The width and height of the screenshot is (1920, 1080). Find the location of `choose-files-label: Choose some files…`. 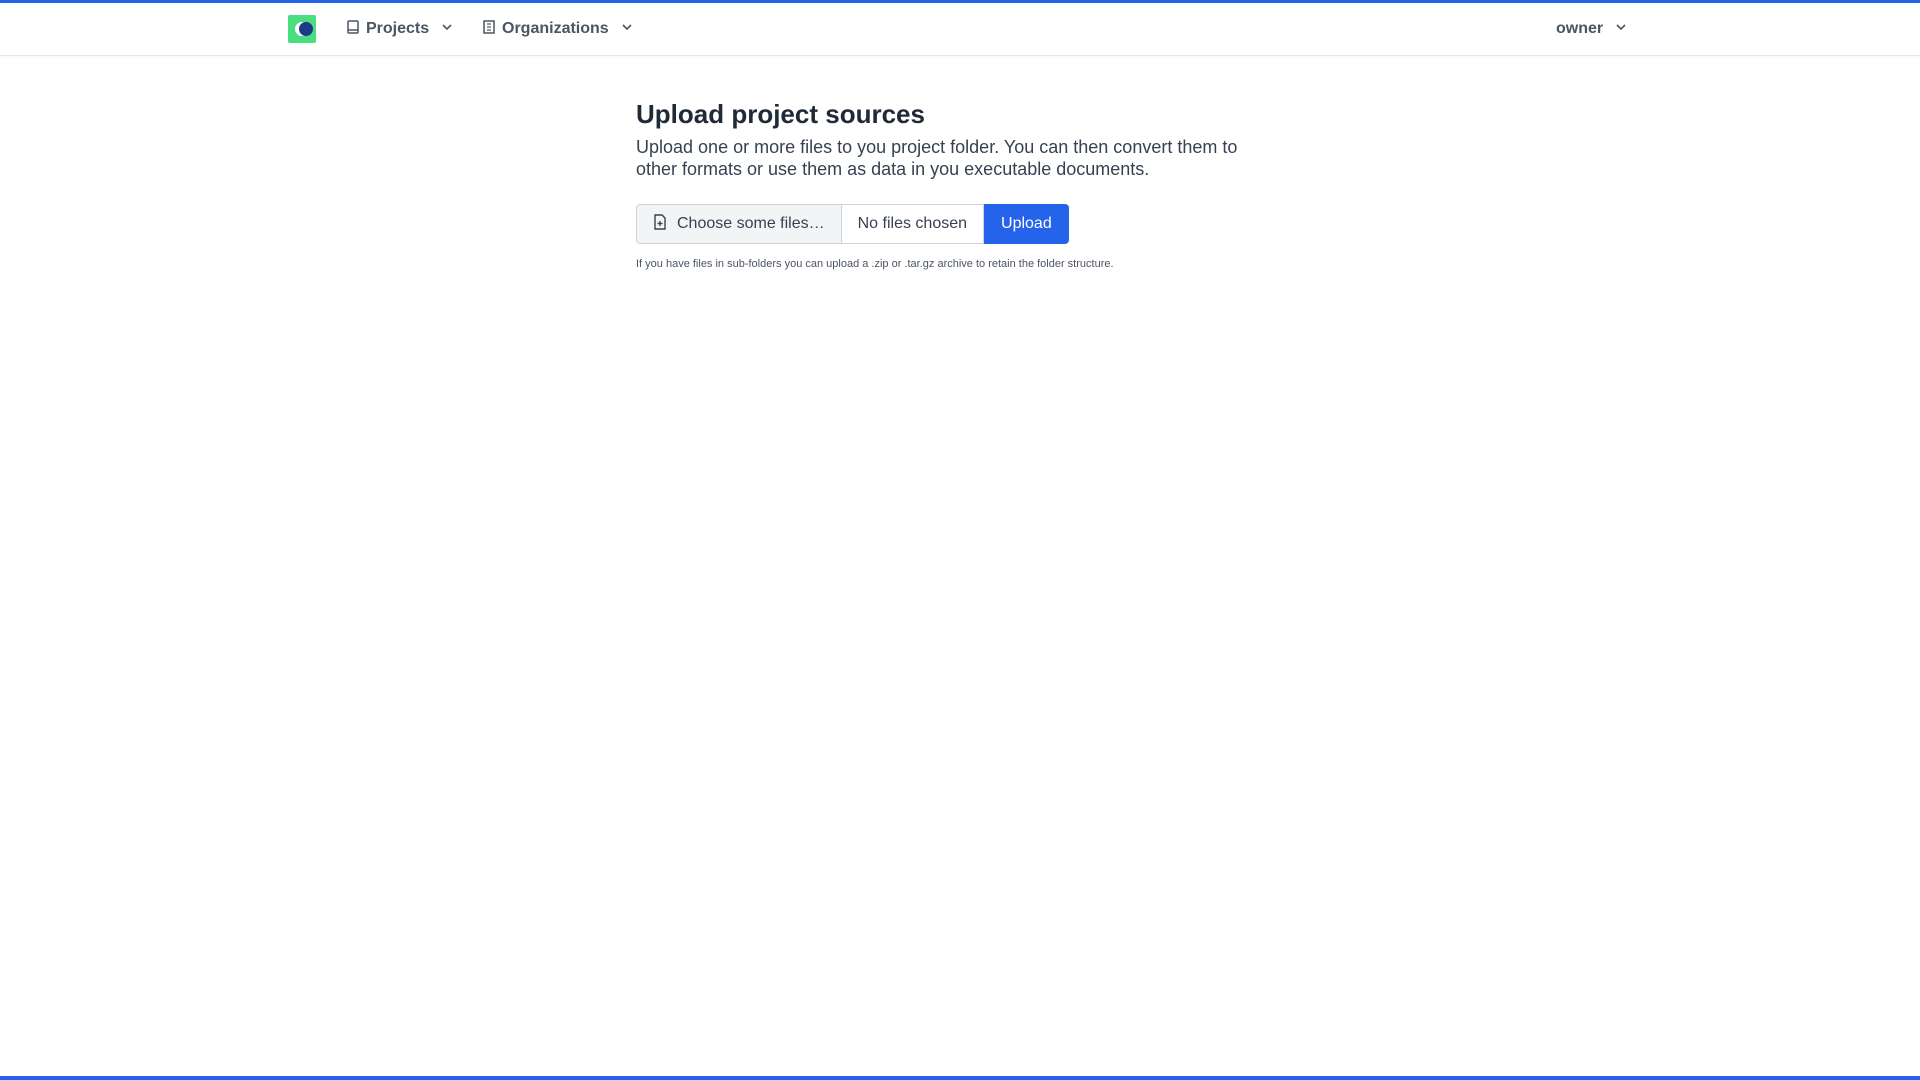

choose-files-label: Choose some files… is located at coordinates (751, 223).